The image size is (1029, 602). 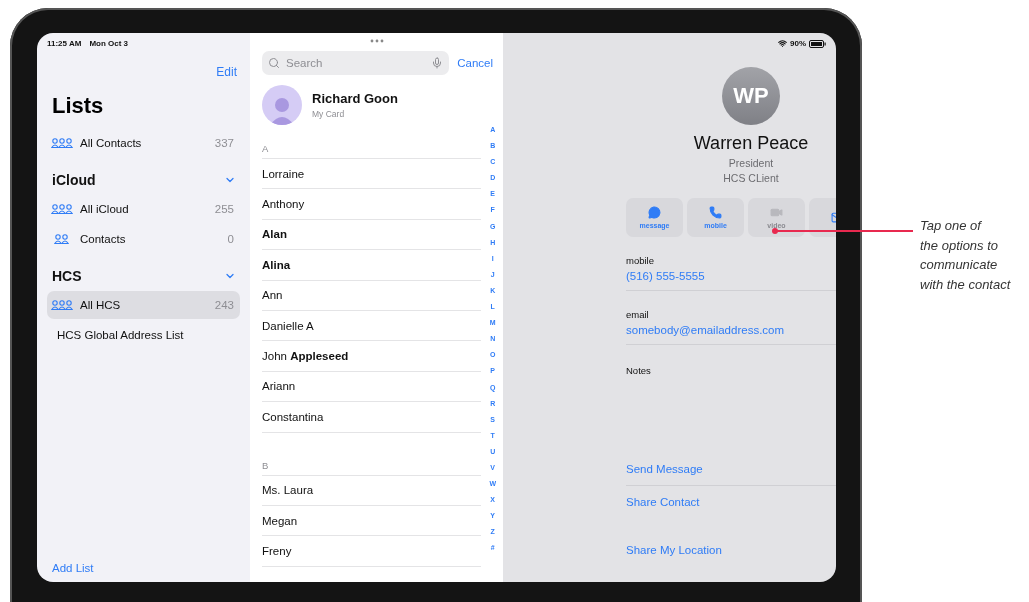 I want to click on contact-company: HCS CLient, so click(x=751, y=178).